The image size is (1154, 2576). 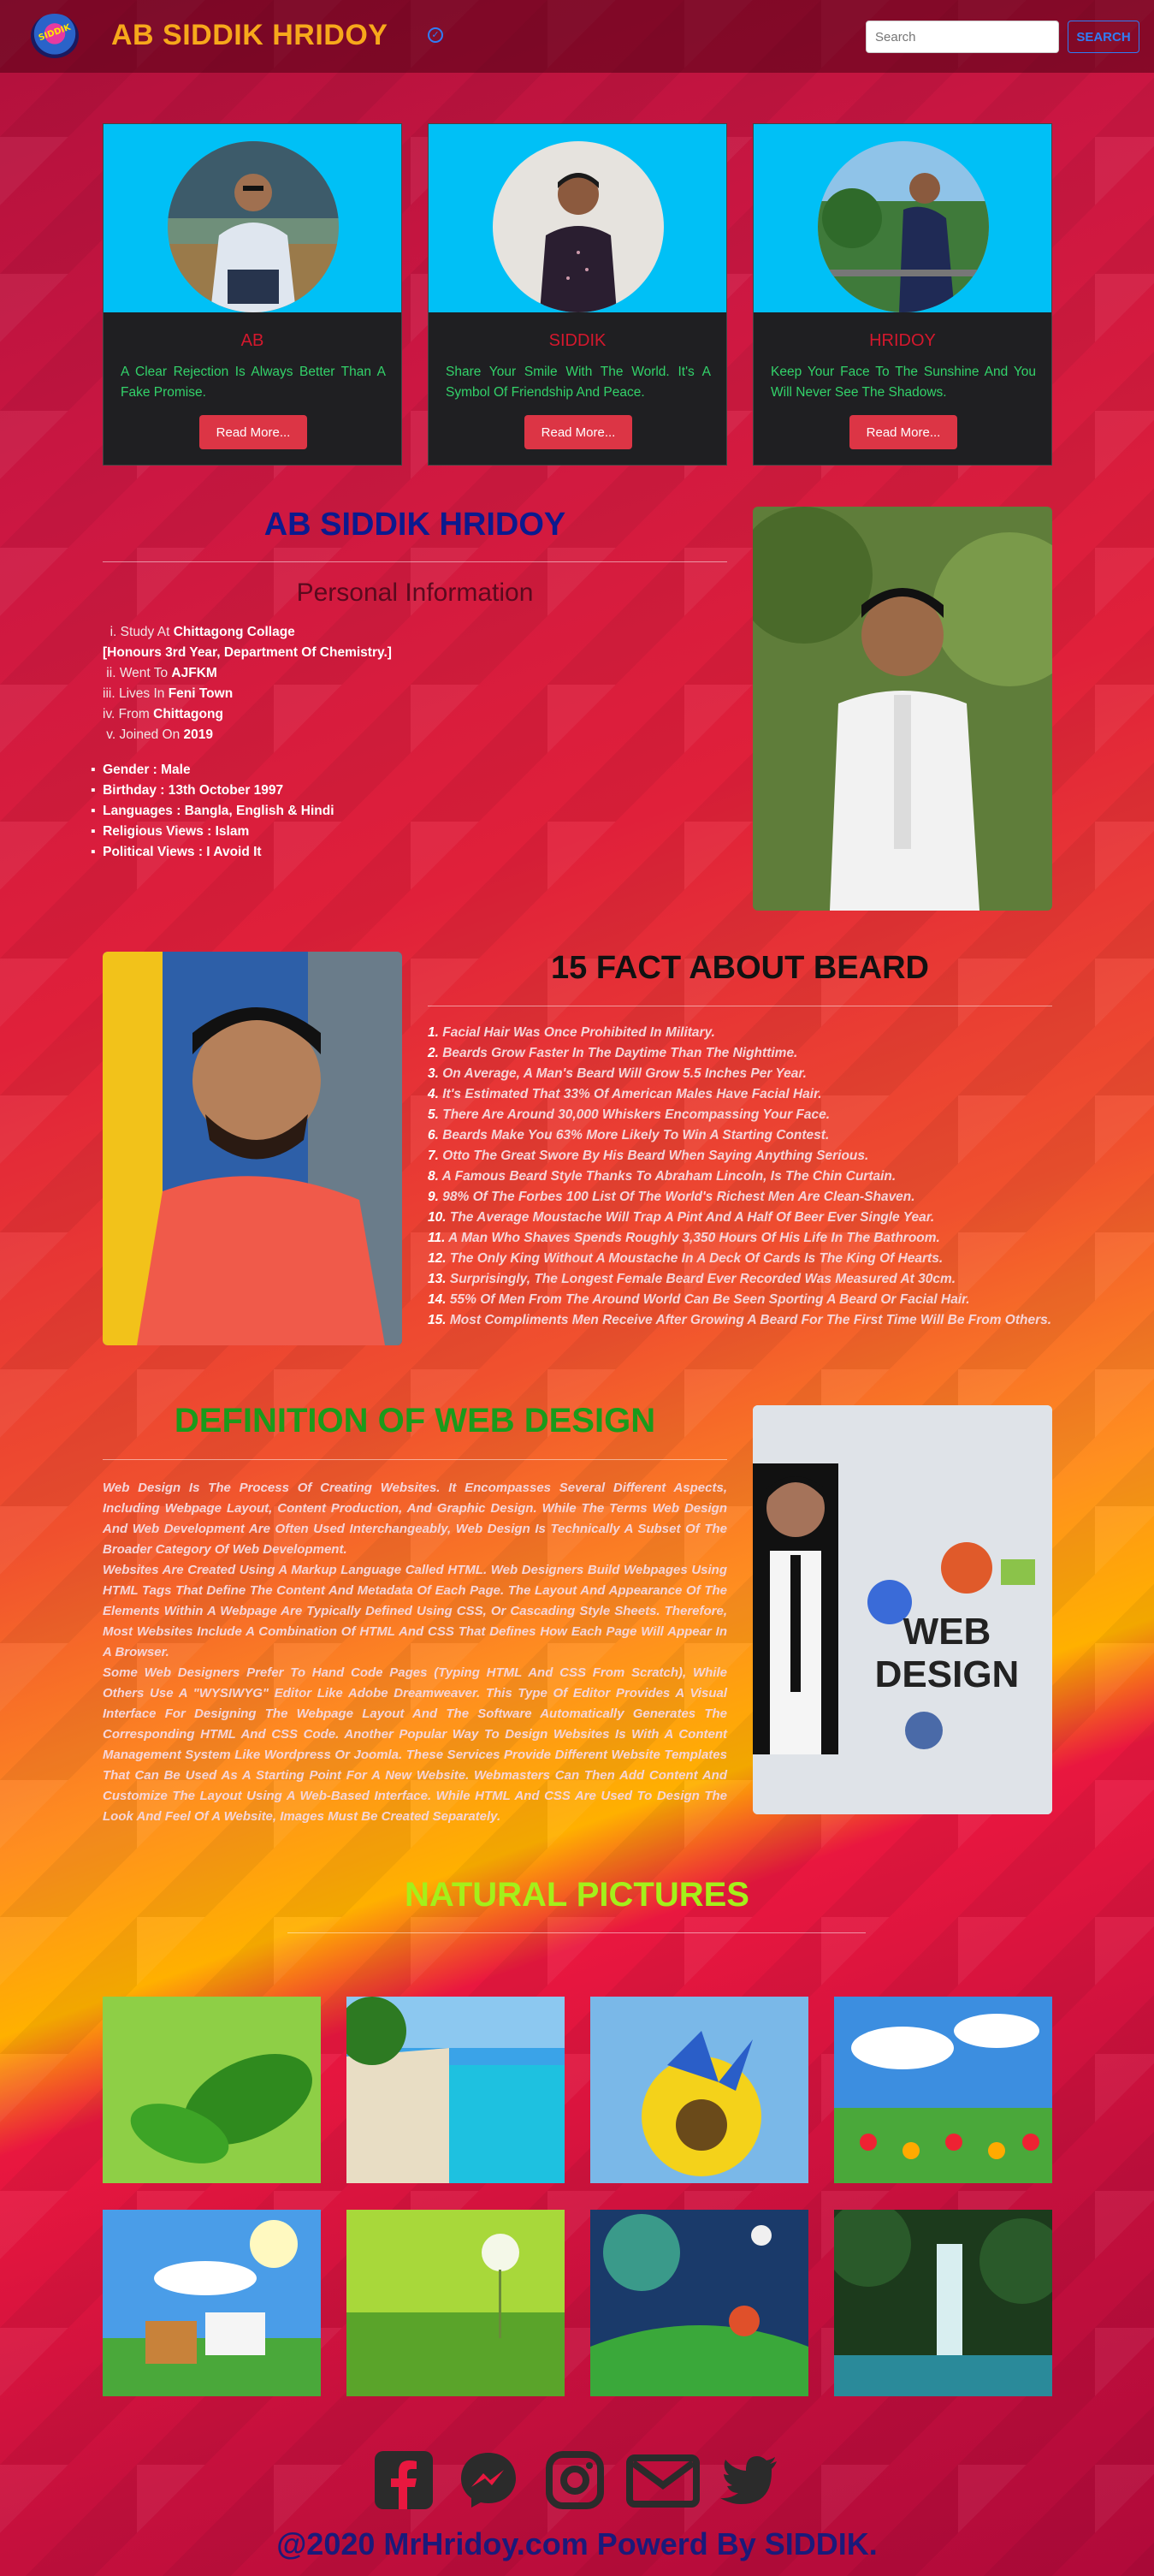 I want to click on list-item: iv. From Chittagong, so click(x=163, y=714).